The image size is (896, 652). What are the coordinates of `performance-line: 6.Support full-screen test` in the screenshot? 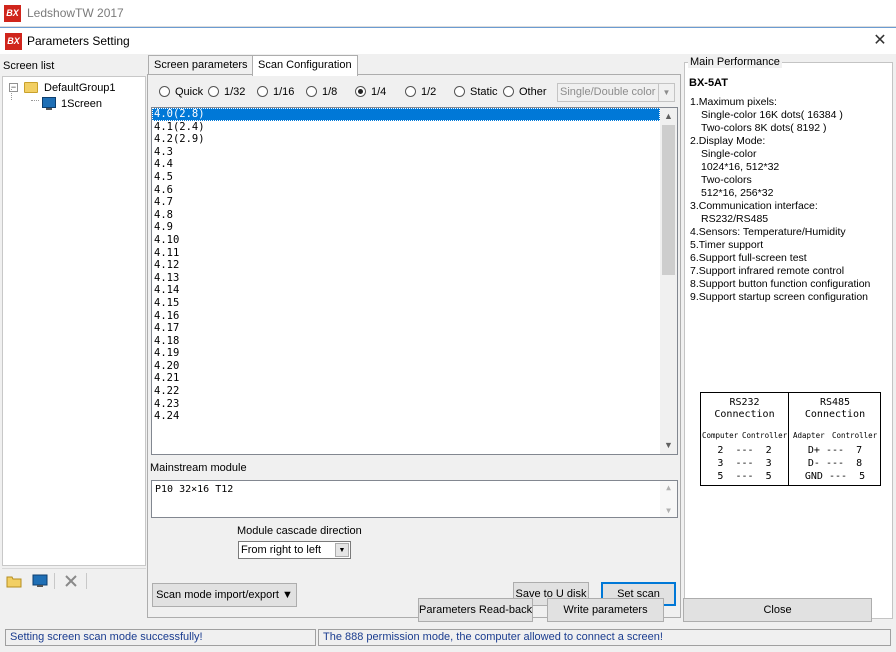 It's located at (748, 258).